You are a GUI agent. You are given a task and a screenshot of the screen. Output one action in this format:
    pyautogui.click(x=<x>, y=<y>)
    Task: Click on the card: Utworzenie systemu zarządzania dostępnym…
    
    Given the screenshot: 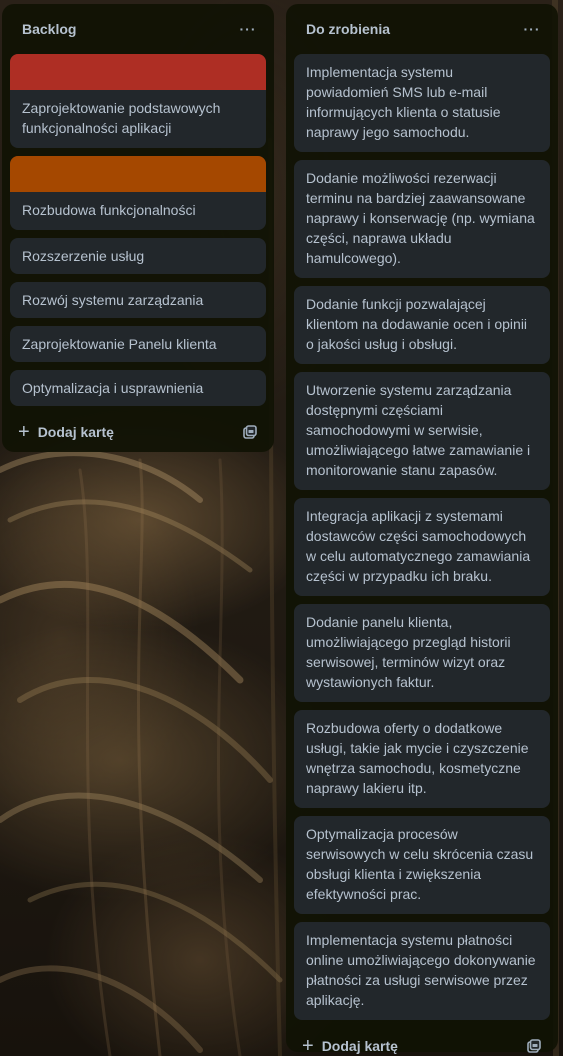 What is the action you would take?
    pyautogui.click(x=422, y=431)
    